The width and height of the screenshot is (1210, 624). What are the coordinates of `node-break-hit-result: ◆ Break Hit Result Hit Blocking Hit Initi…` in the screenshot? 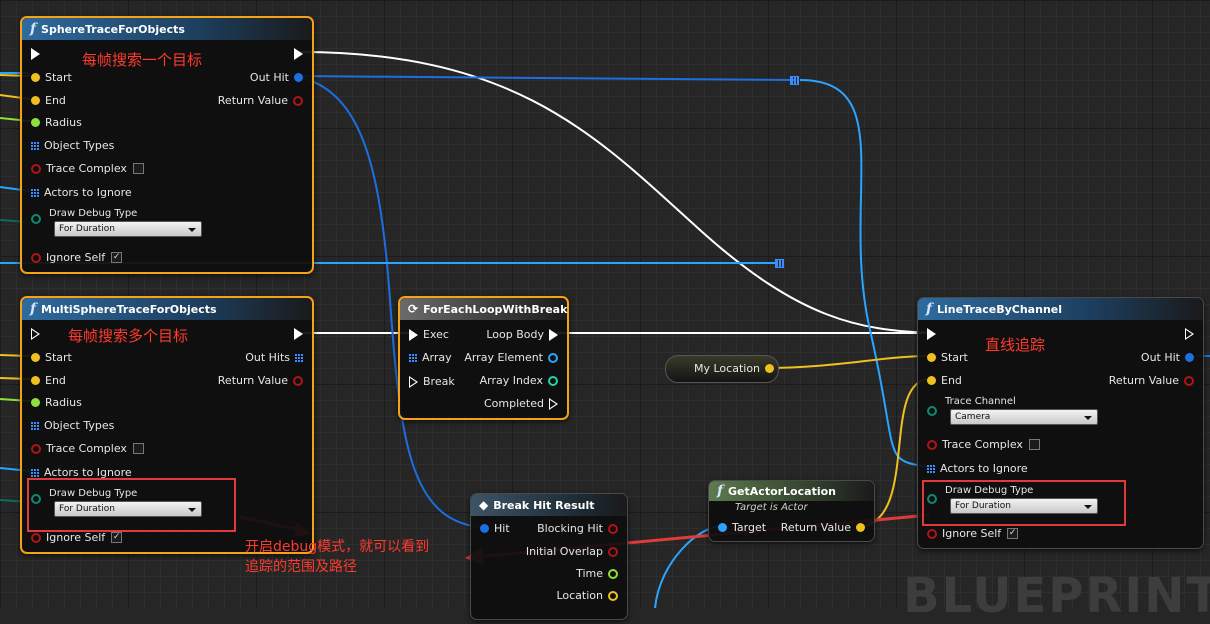 It's located at (549, 556).